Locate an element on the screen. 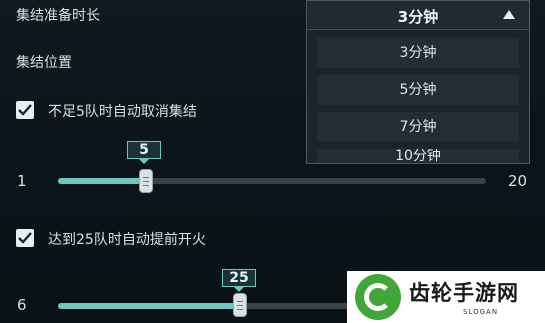 This screenshot has width=545, height=323. cancel-slider-fill is located at coordinates (102, 181).